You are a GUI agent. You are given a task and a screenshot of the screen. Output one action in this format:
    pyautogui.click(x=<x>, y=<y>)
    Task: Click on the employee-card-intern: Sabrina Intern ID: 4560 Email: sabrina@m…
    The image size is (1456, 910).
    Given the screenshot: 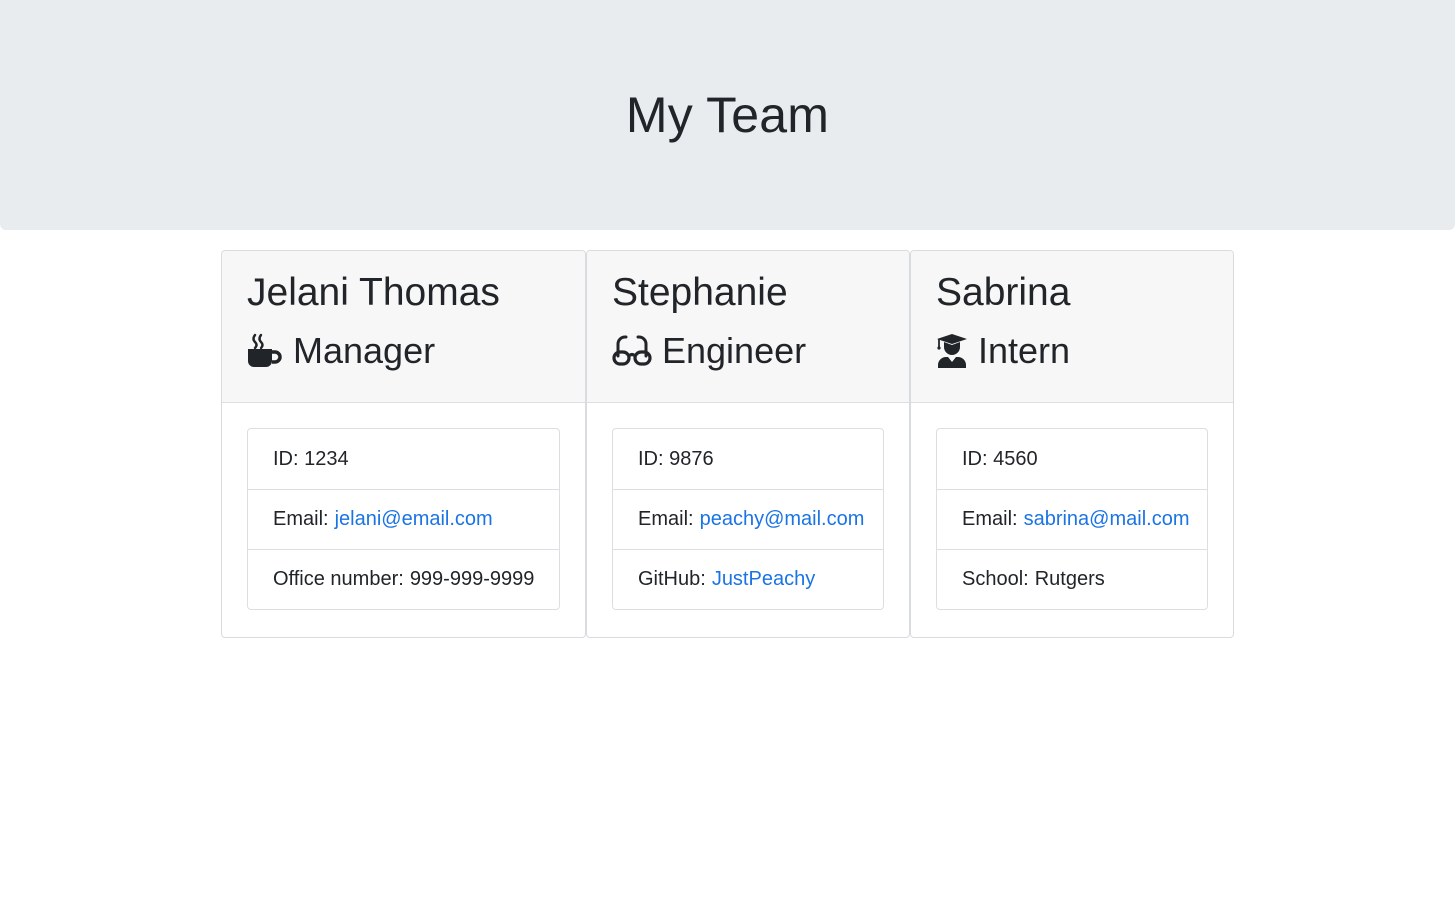 What is the action you would take?
    pyautogui.click(x=1072, y=444)
    